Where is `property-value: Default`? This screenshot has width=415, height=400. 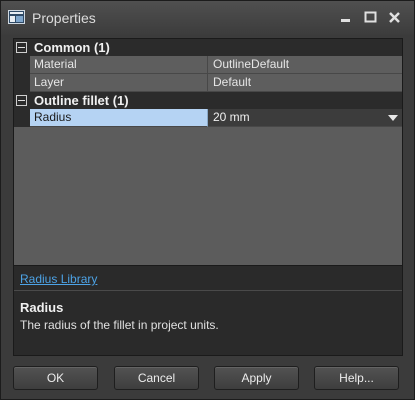 property-value: Default is located at coordinates (305, 83).